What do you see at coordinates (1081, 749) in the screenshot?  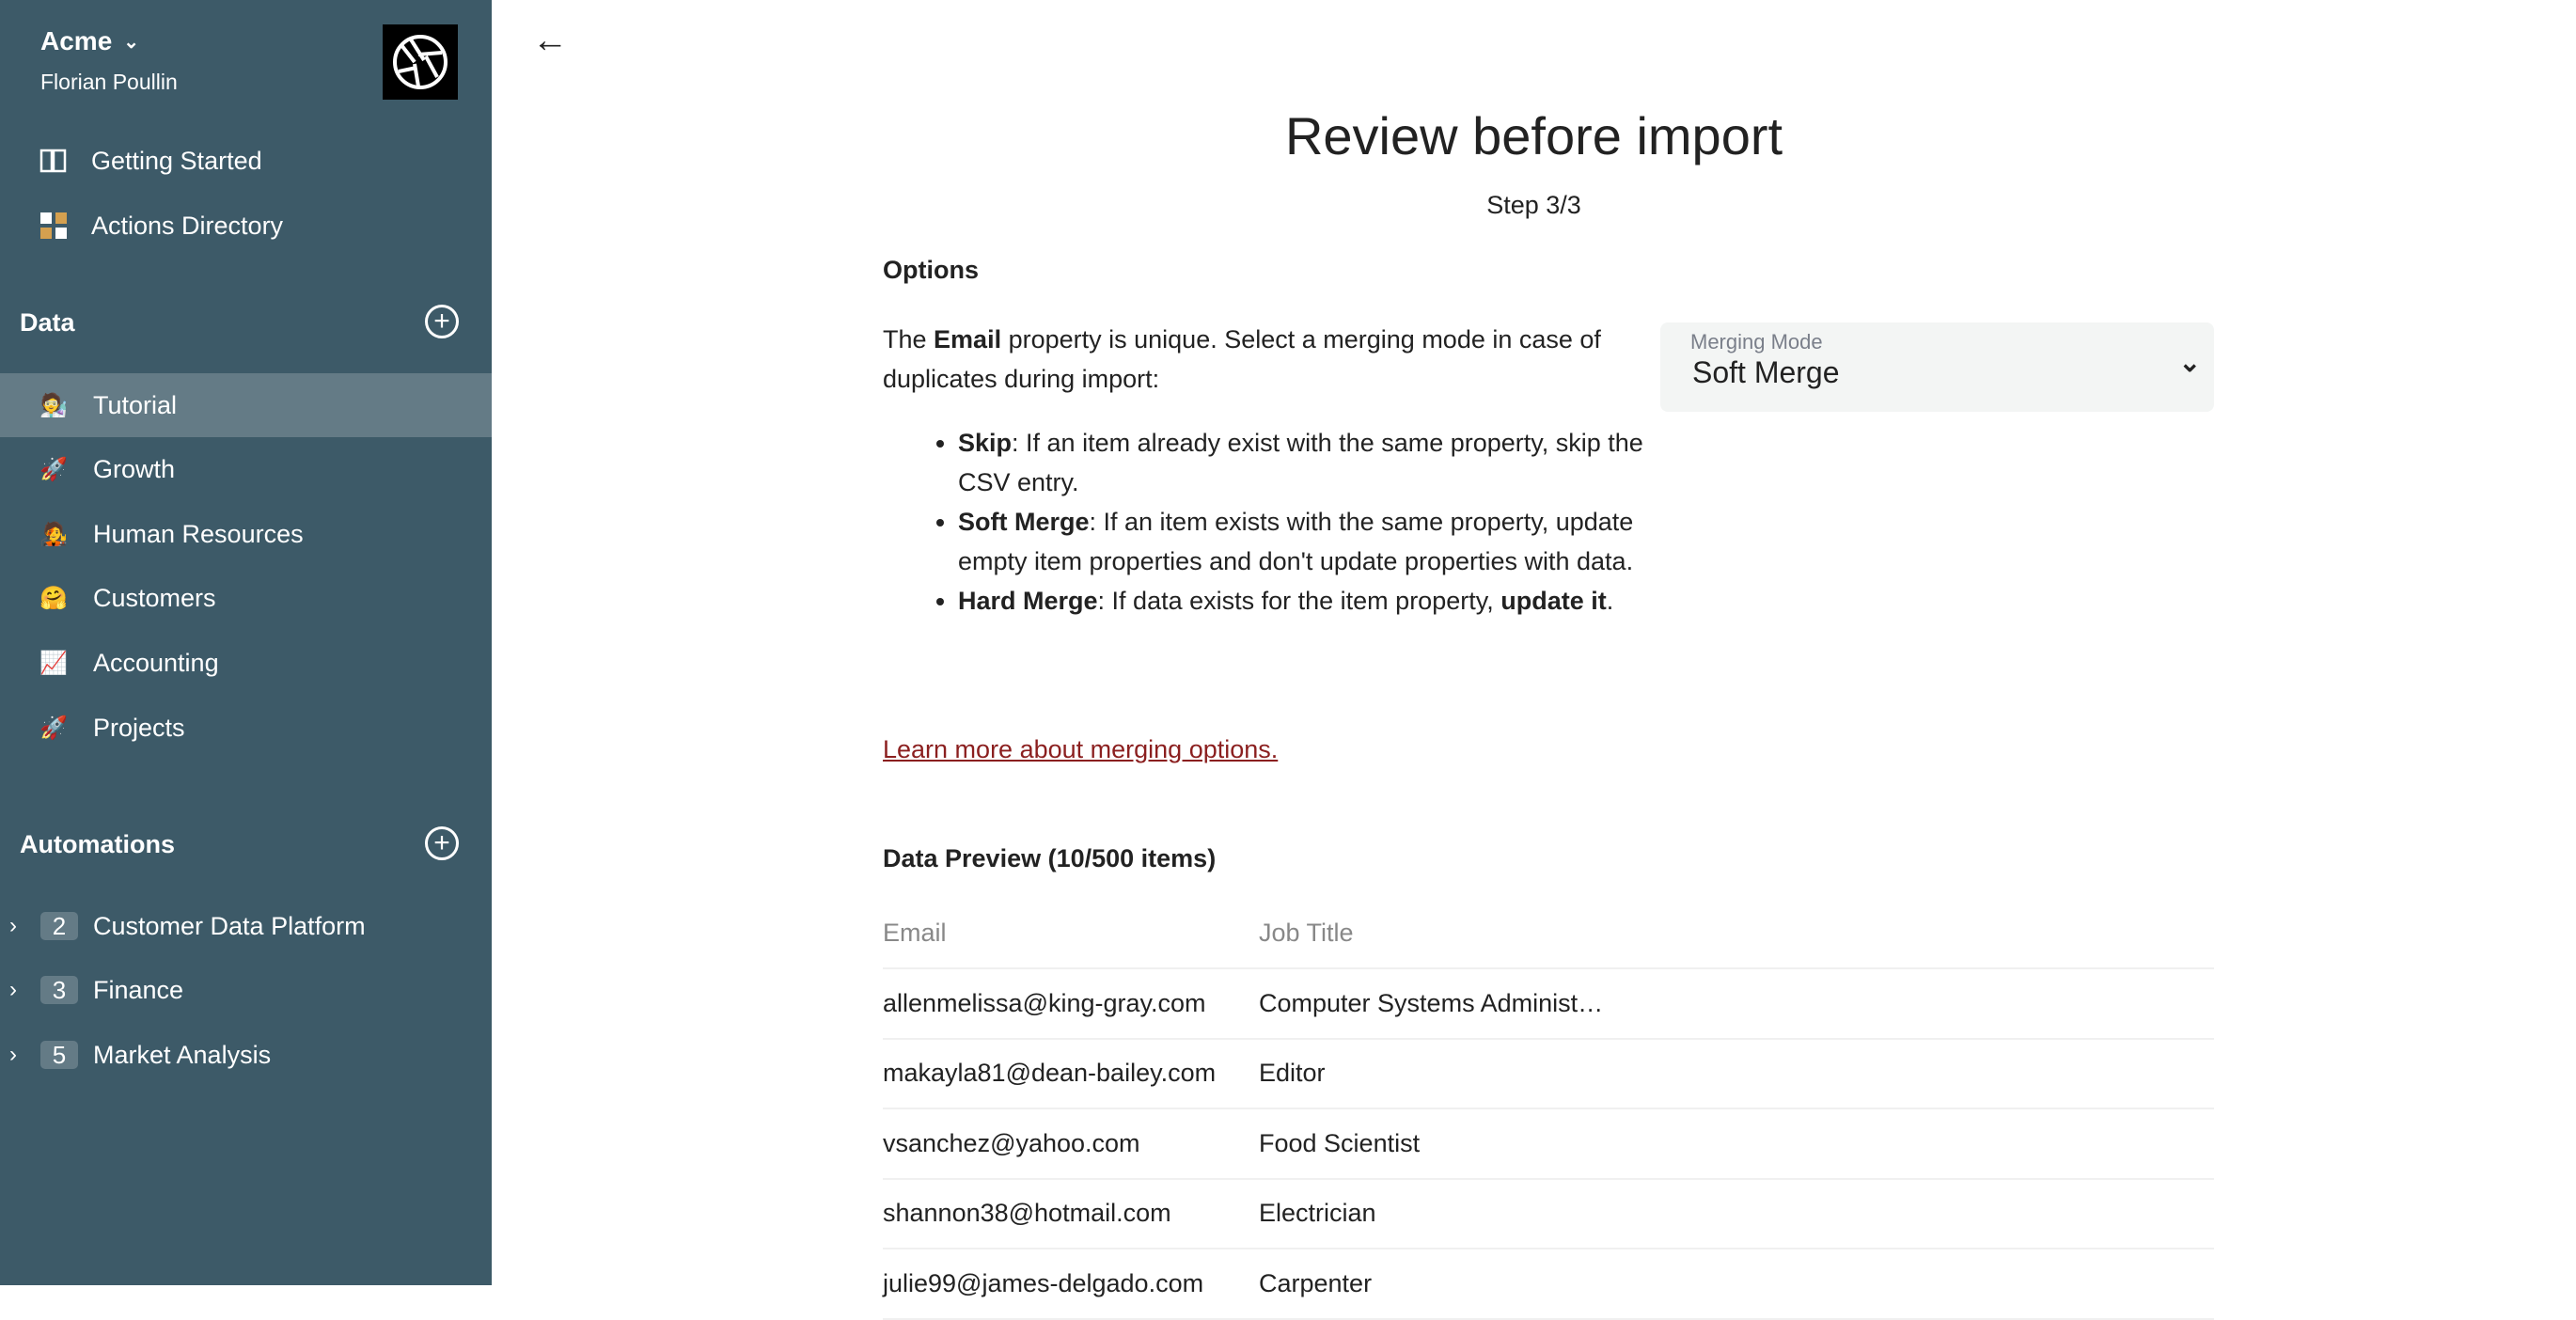 I see `learn-more-link: Learn more about merging options.` at bounding box center [1081, 749].